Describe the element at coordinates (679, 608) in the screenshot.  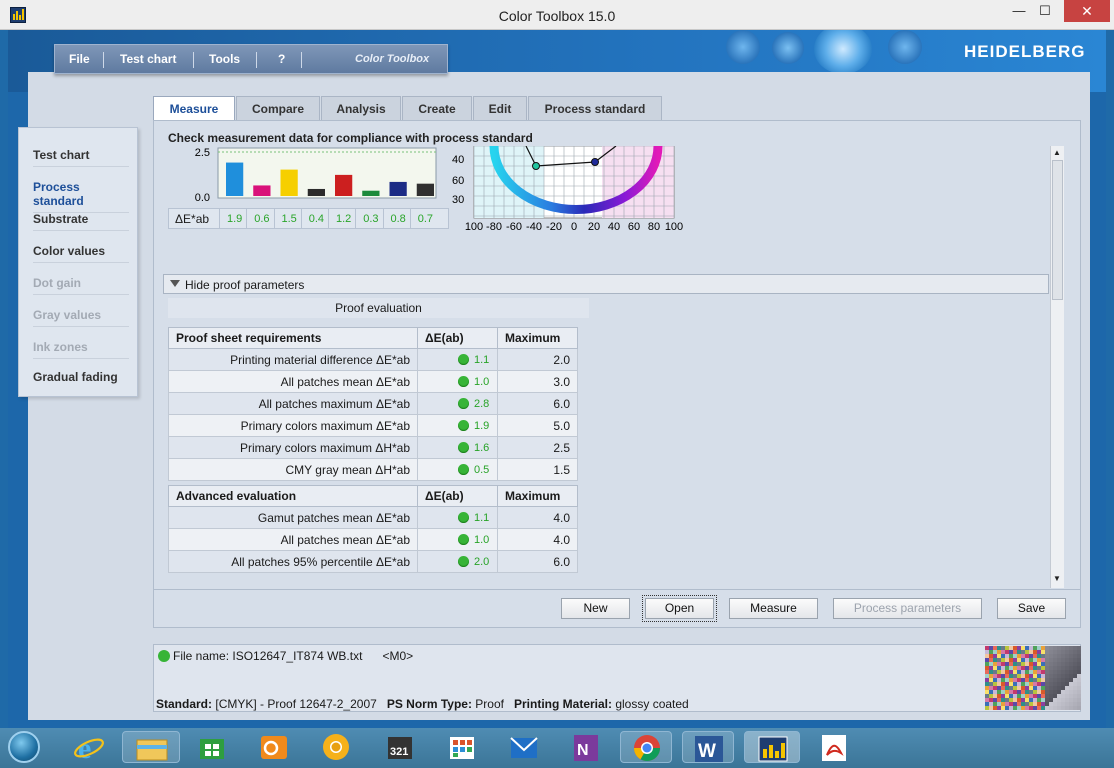
I see `open-button: Open` at that location.